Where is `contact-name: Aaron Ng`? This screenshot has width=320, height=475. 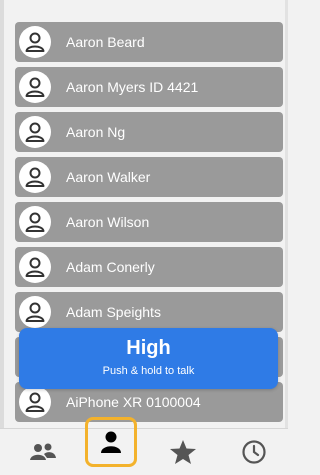 contact-name: Aaron Ng is located at coordinates (96, 132).